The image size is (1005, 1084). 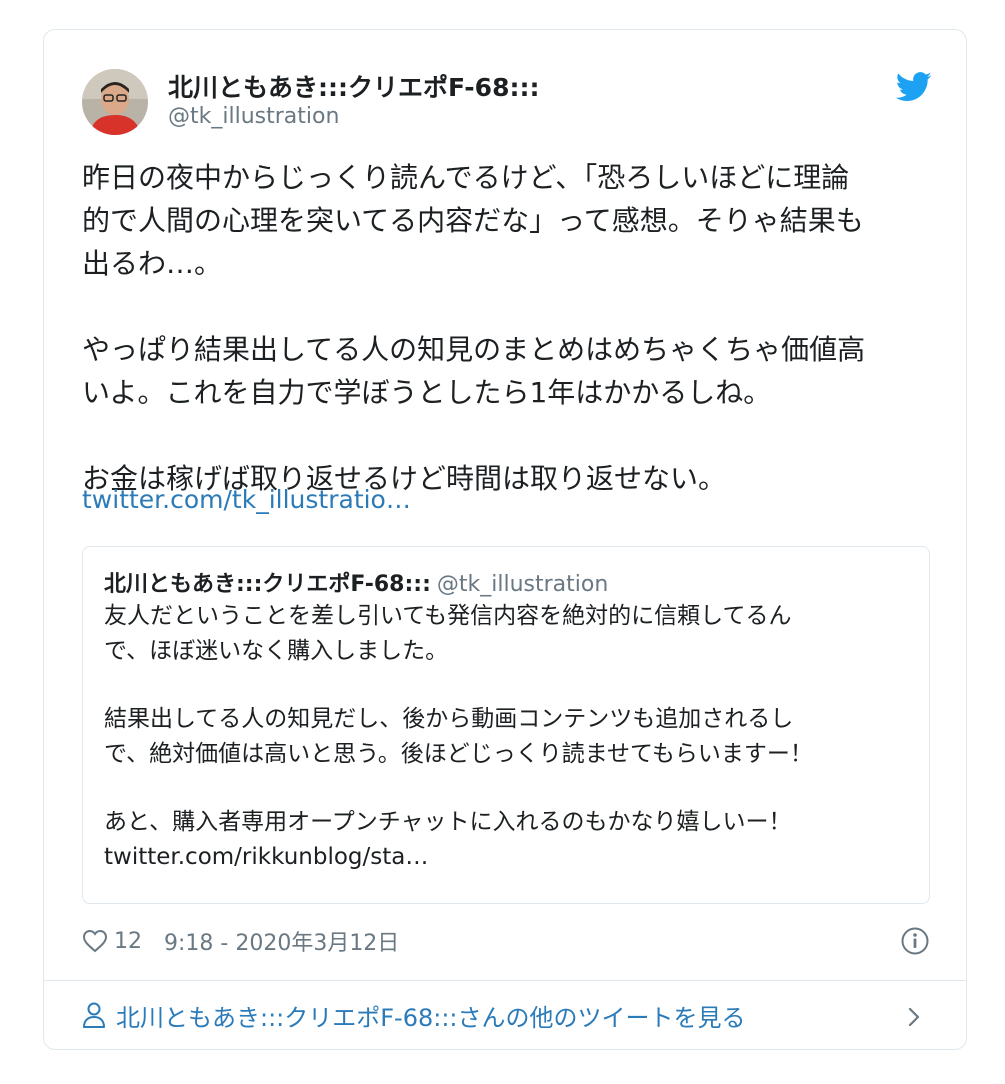 I want to click on quoted-line: で、絶対価値は高いと思う。後ほどじっくり読ませてもらいますー！, so click(x=458, y=753).